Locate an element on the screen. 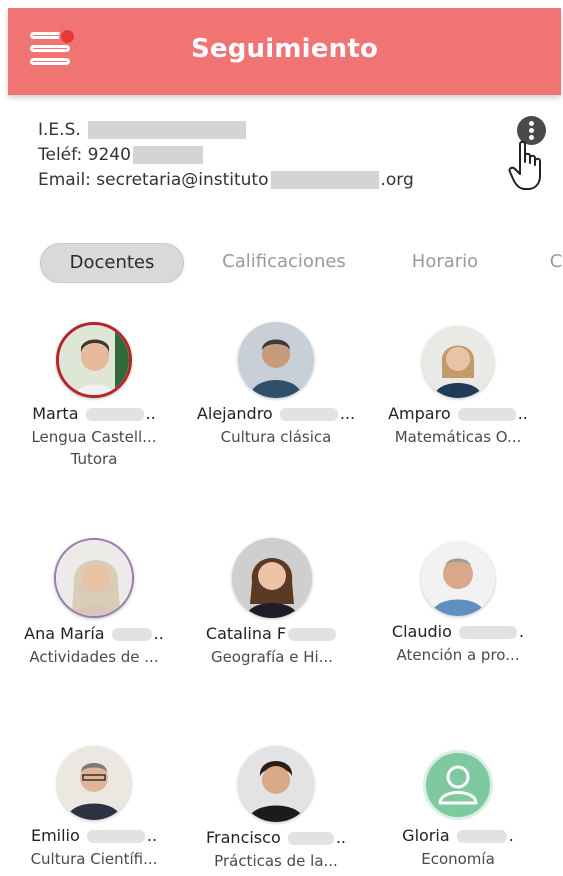  teacher-name: Marta .. is located at coordinates (94, 413).